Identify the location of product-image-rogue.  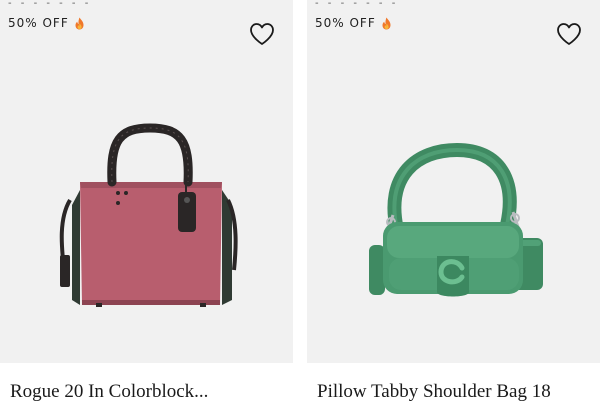
(148, 215).